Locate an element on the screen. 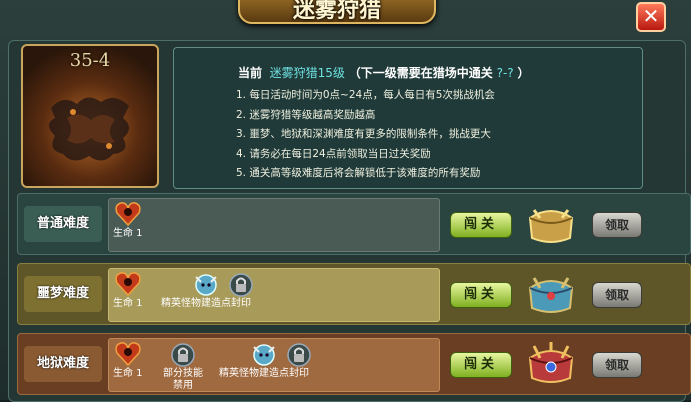 The width and height of the screenshot is (691, 402). requirement-target: ?-? is located at coordinates (505, 73).